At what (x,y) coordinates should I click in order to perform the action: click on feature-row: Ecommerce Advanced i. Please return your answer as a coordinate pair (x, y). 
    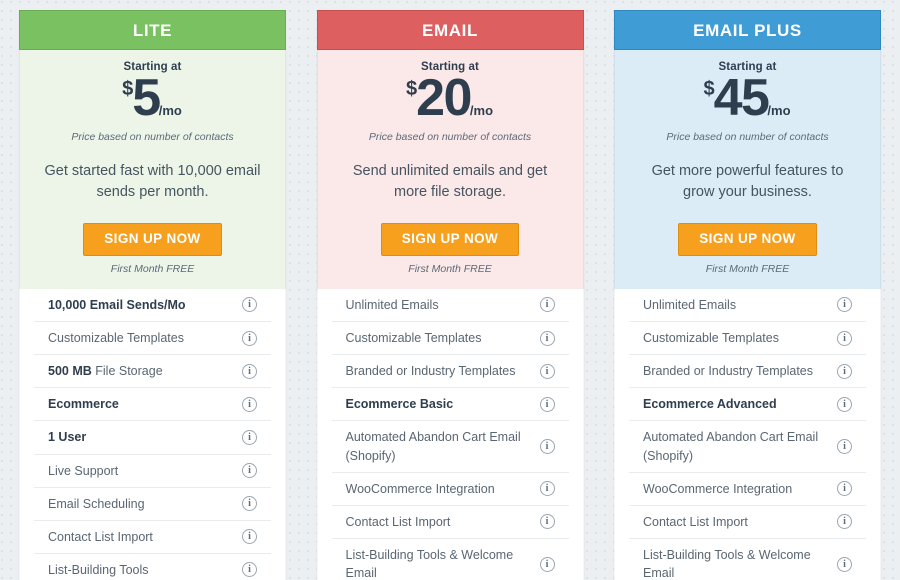
    Looking at the image, I should click on (747, 405).